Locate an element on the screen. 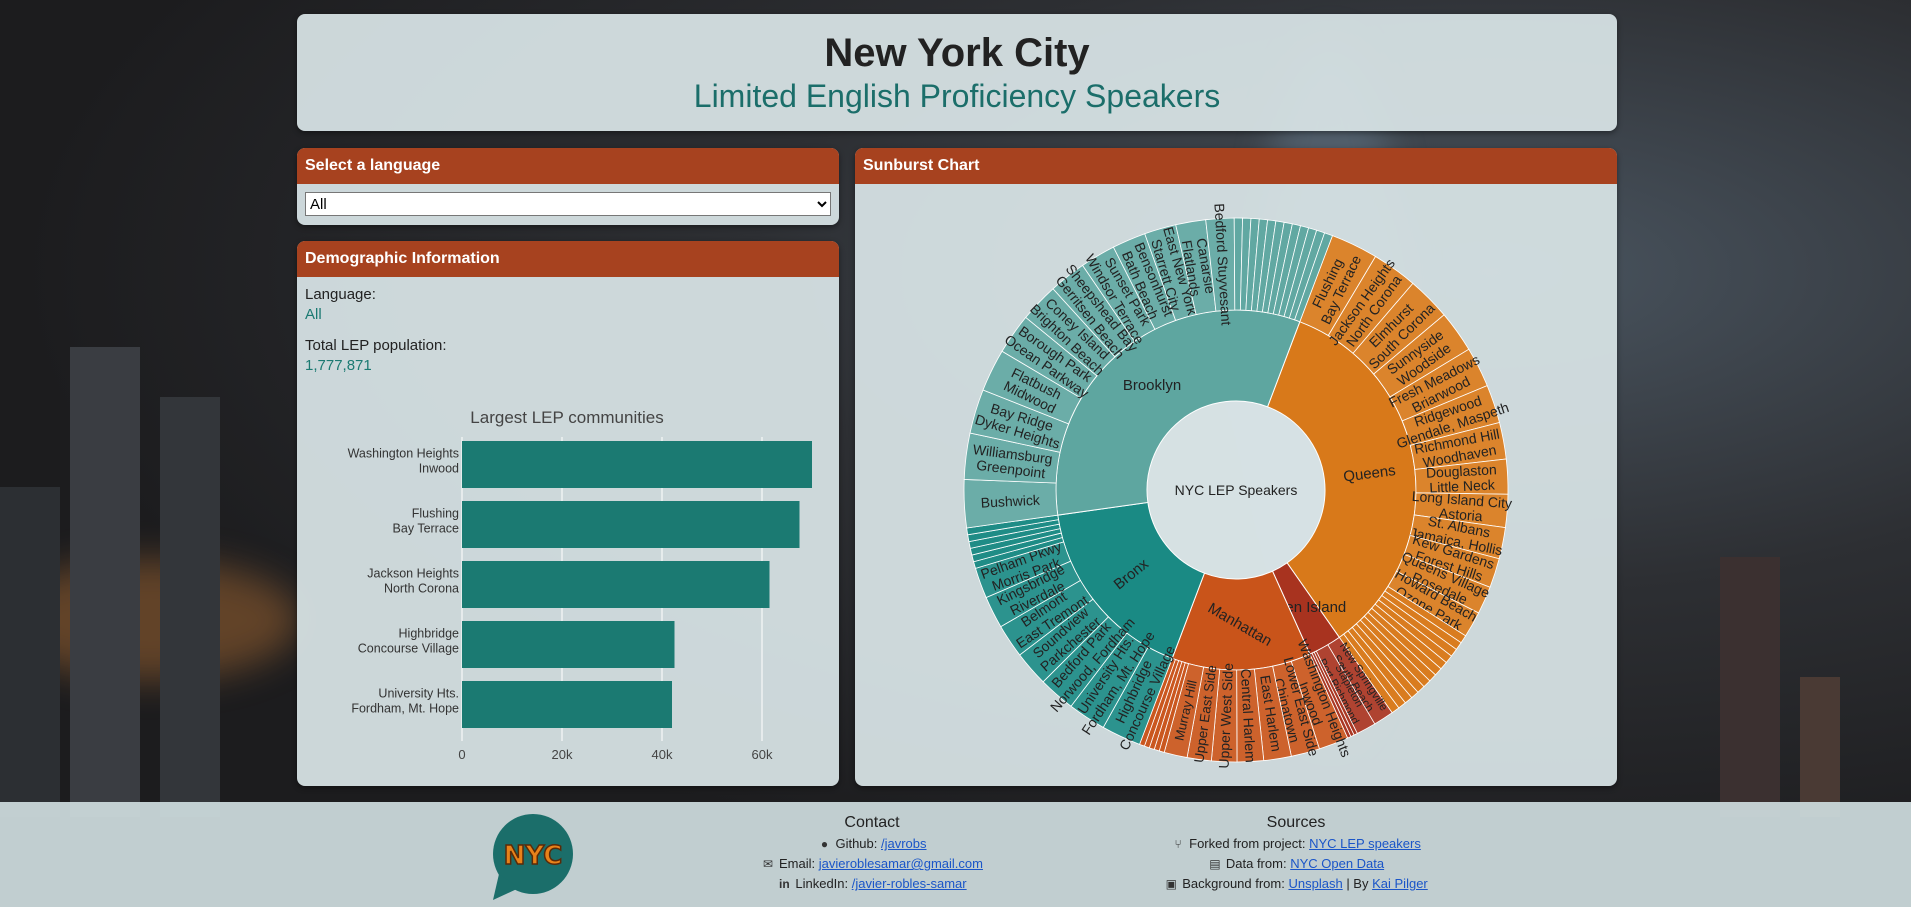 This screenshot has width=1911, height=907. email-label: Email: is located at coordinates (797, 863).